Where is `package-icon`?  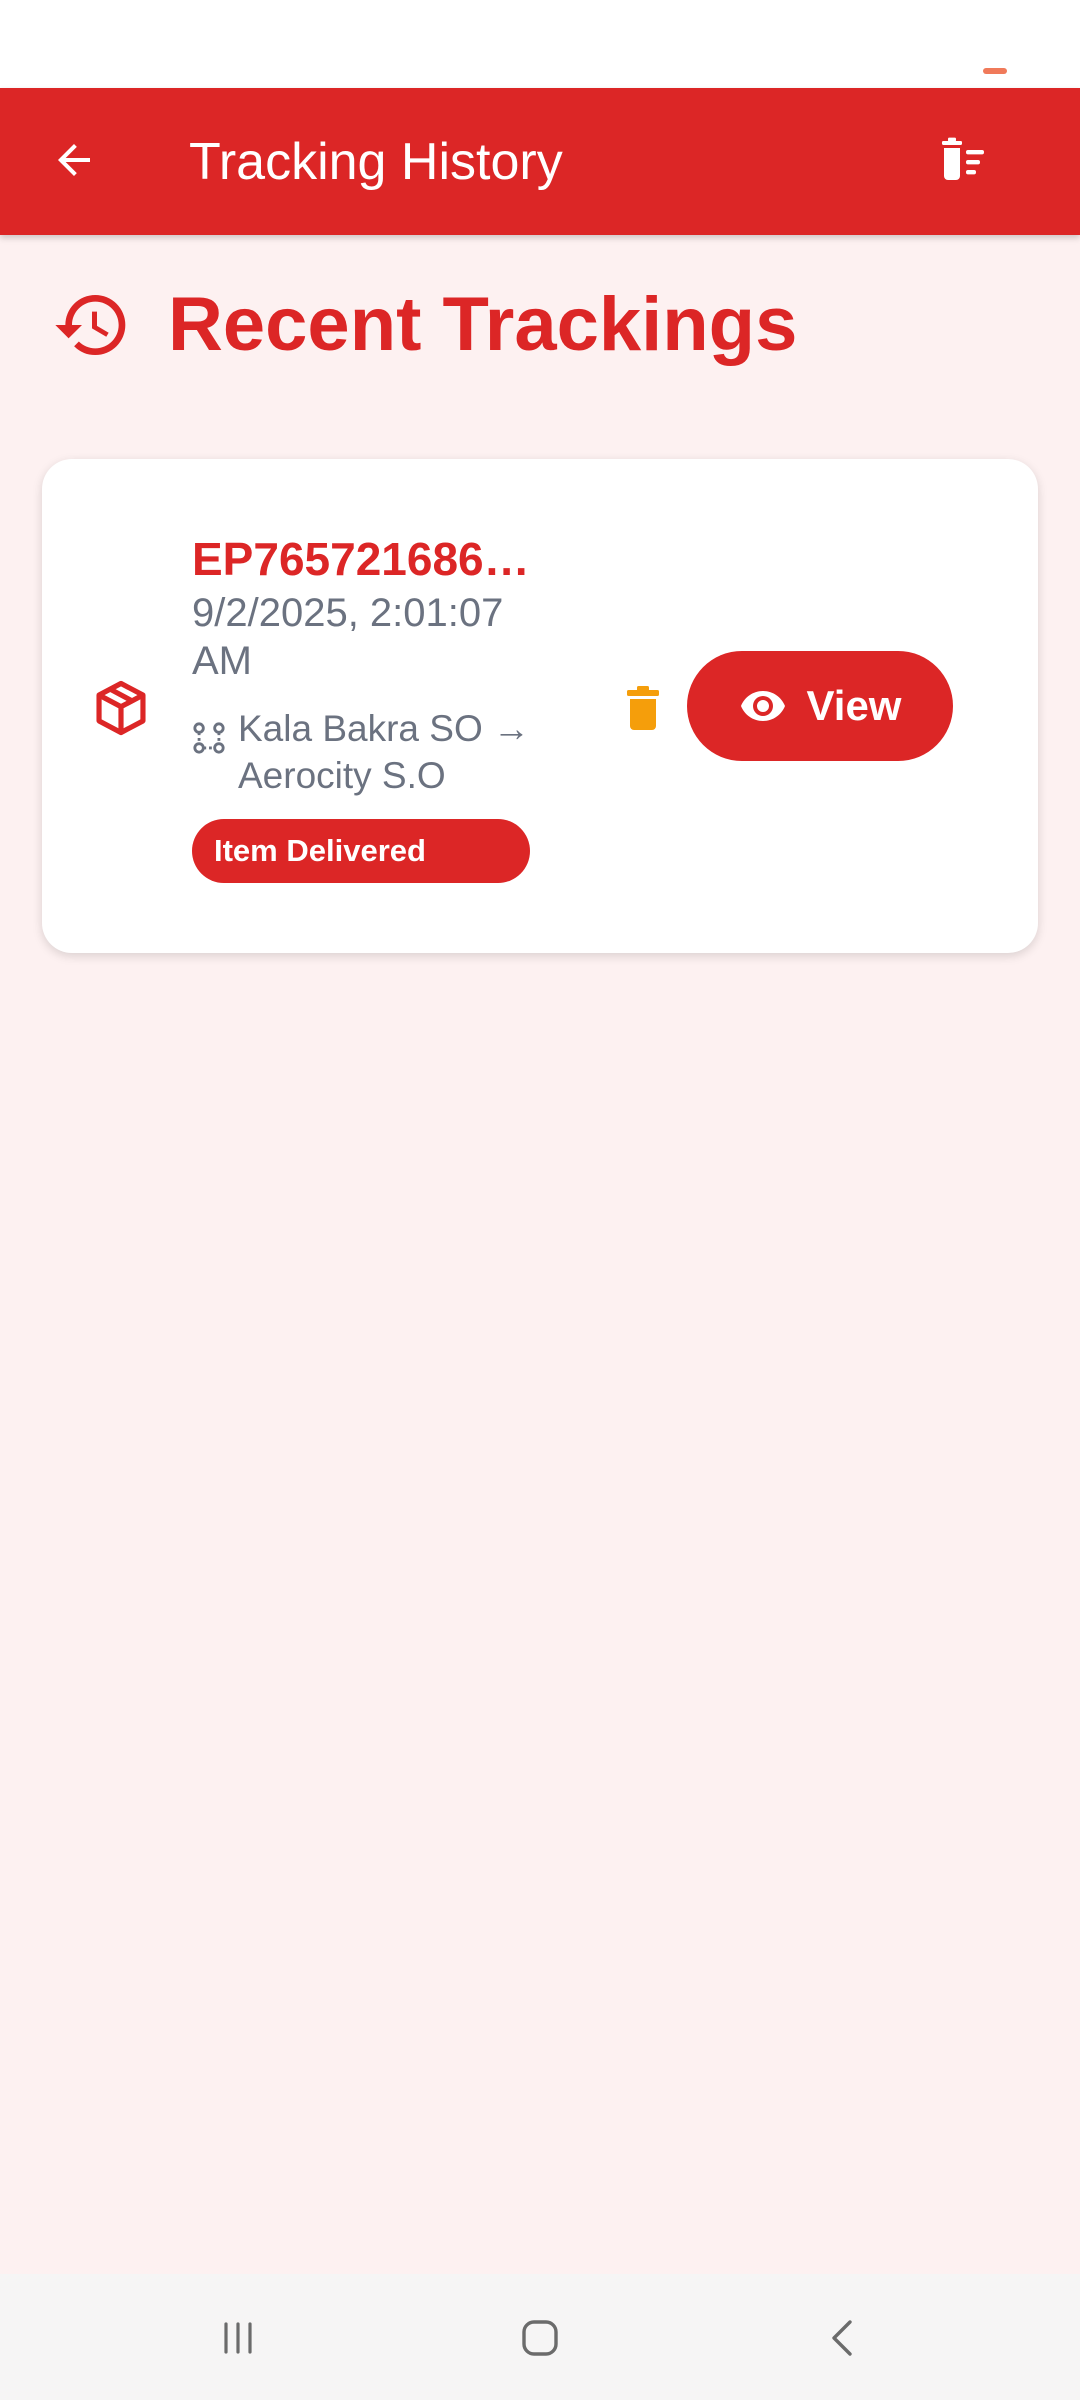 package-icon is located at coordinates (121, 708).